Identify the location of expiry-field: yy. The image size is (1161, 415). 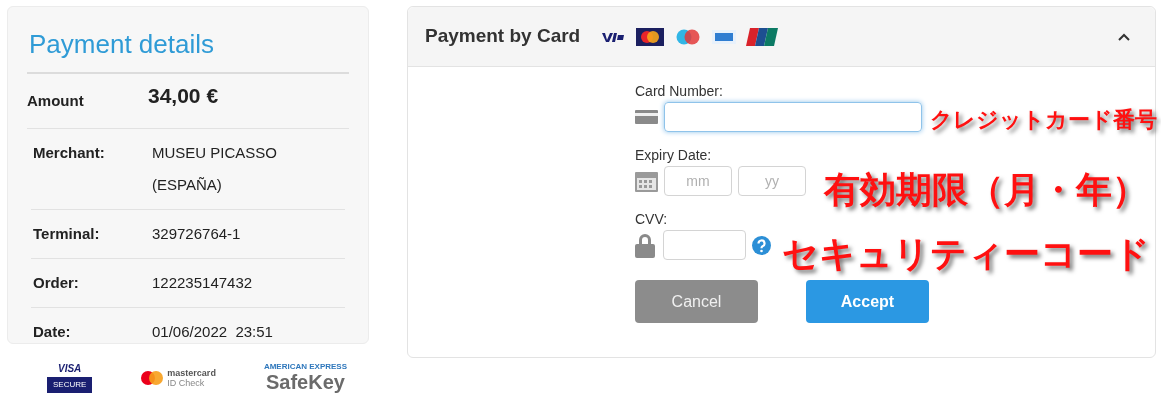
(772, 181).